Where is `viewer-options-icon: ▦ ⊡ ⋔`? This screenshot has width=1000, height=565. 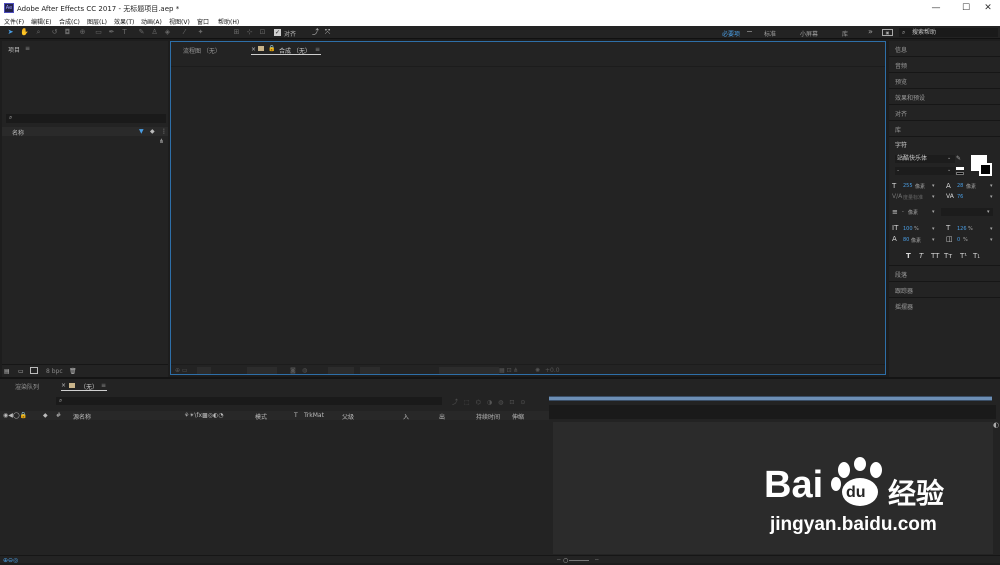
viewer-options-icon: ▦ ⊡ ⋔ is located at coordinates (509, 370).